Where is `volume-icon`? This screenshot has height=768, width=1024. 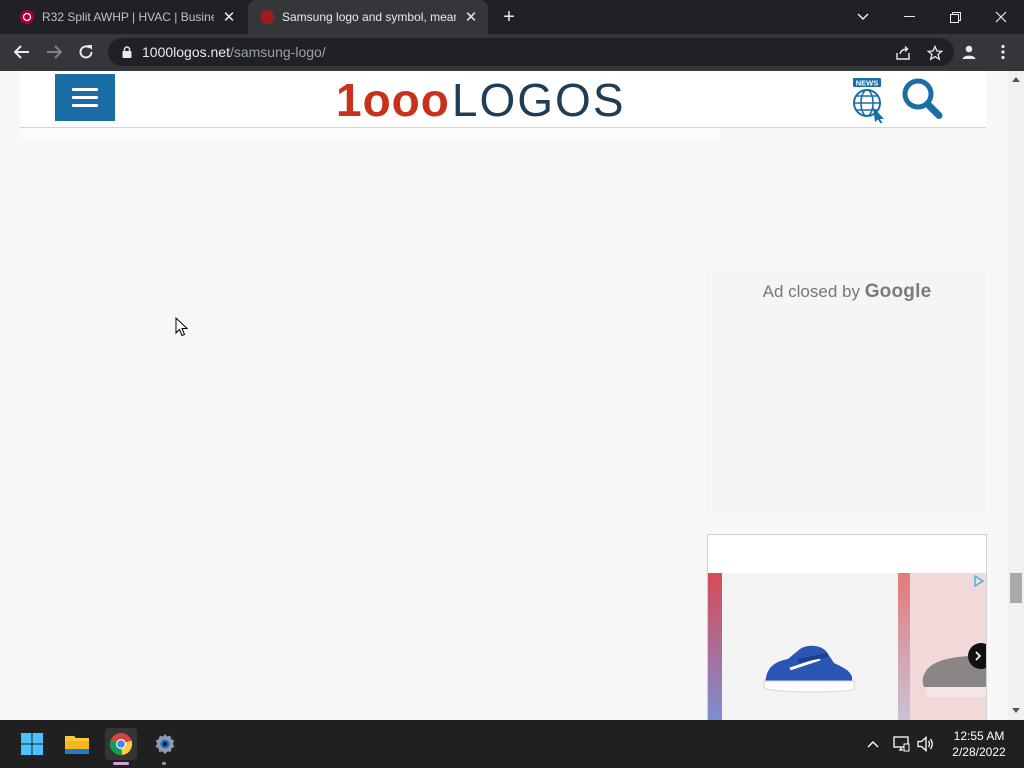
volume-icon is located at coordinates (926, 744).